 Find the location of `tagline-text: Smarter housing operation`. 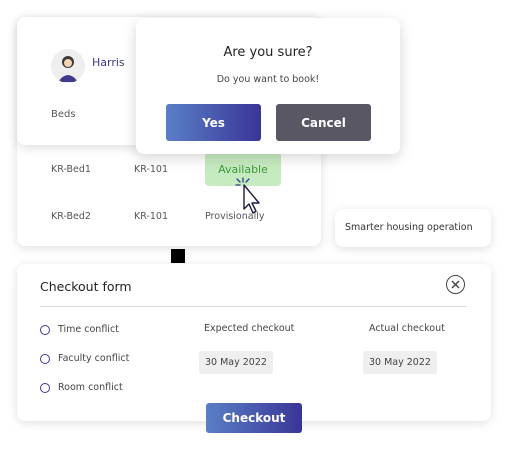

tagline-text: Smarter housing operation is located at coordinates (409, 227).